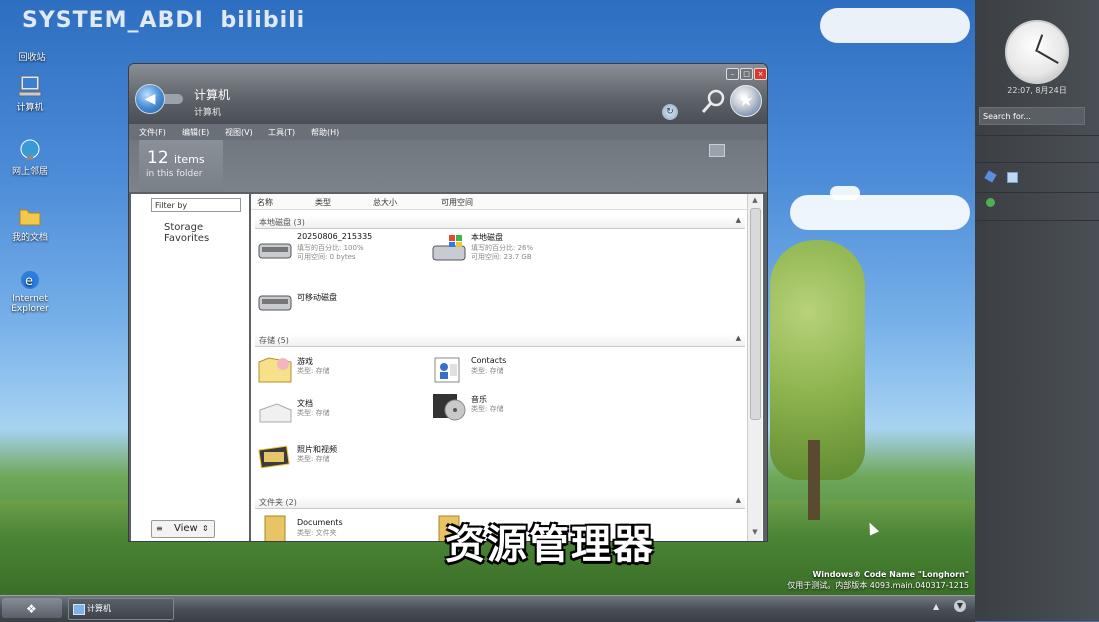  What do you see at coordinates (174, 174) in the screenshot?
I see `item-count-location: in this folder` at bounding box center [174, 174].